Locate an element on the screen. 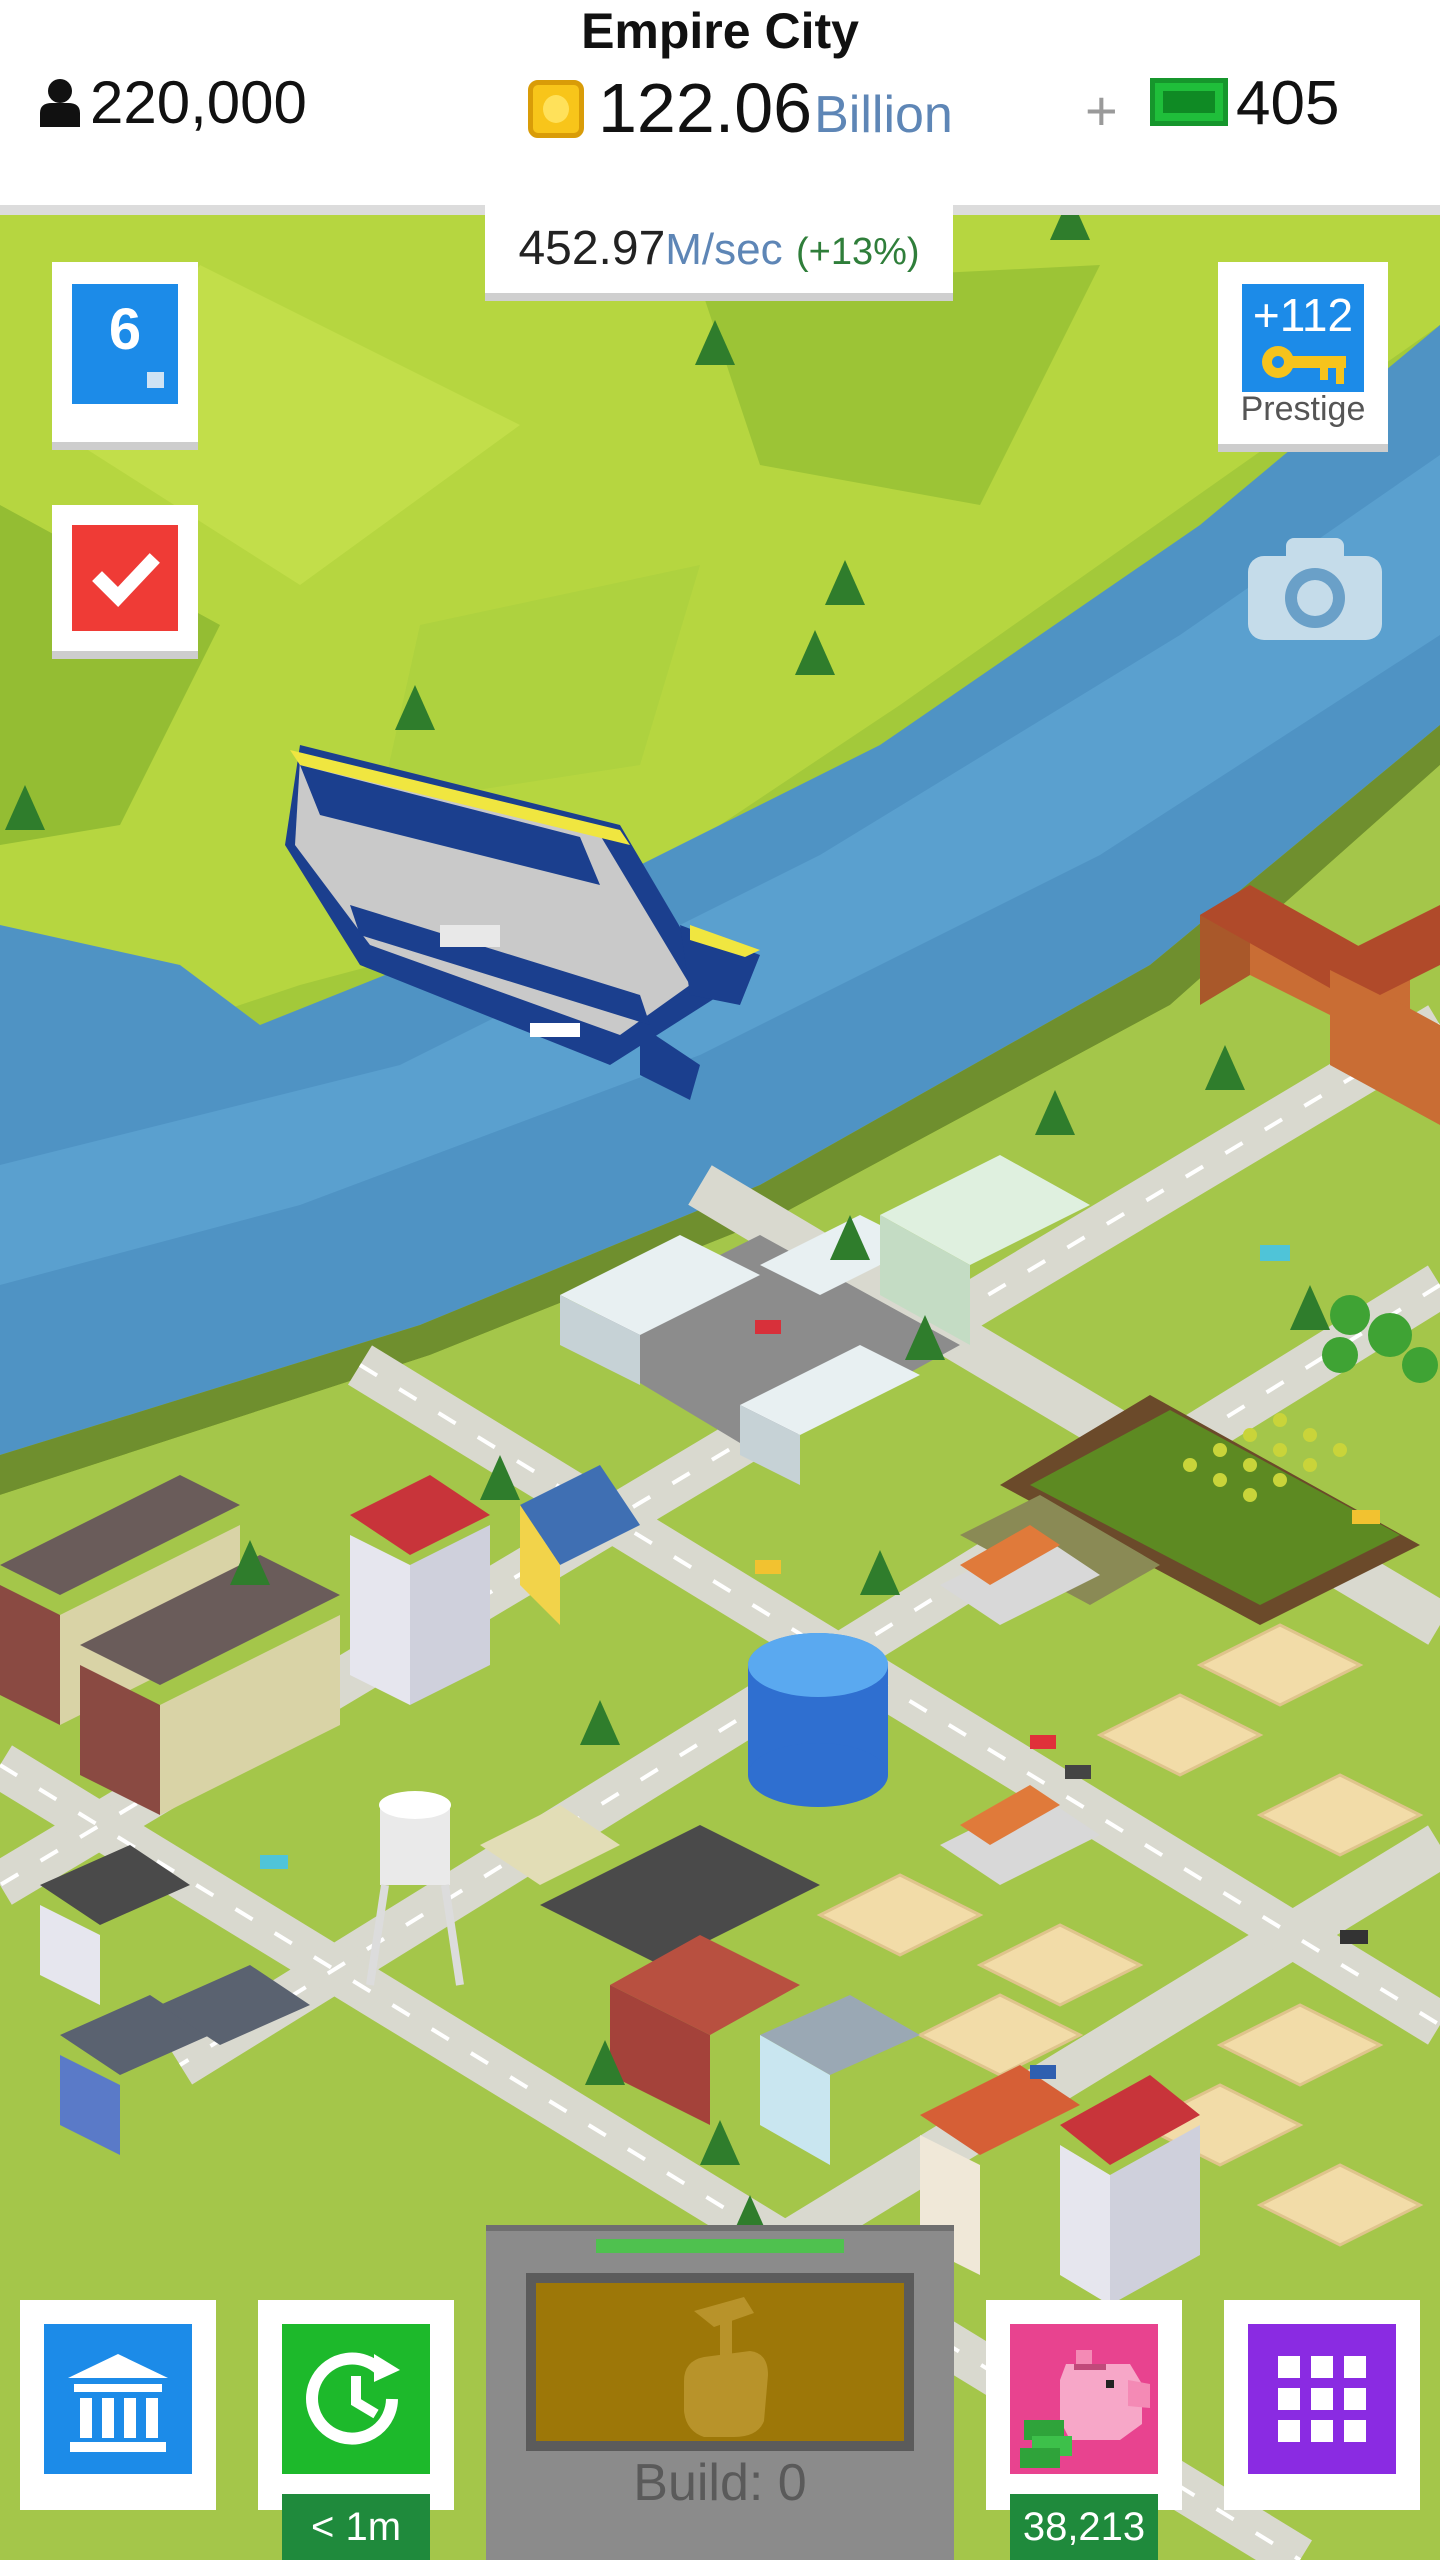 This screenshot has height=2560, width=1440. coin-counter: 122.06 Billion is located at coordinates (740, 108).